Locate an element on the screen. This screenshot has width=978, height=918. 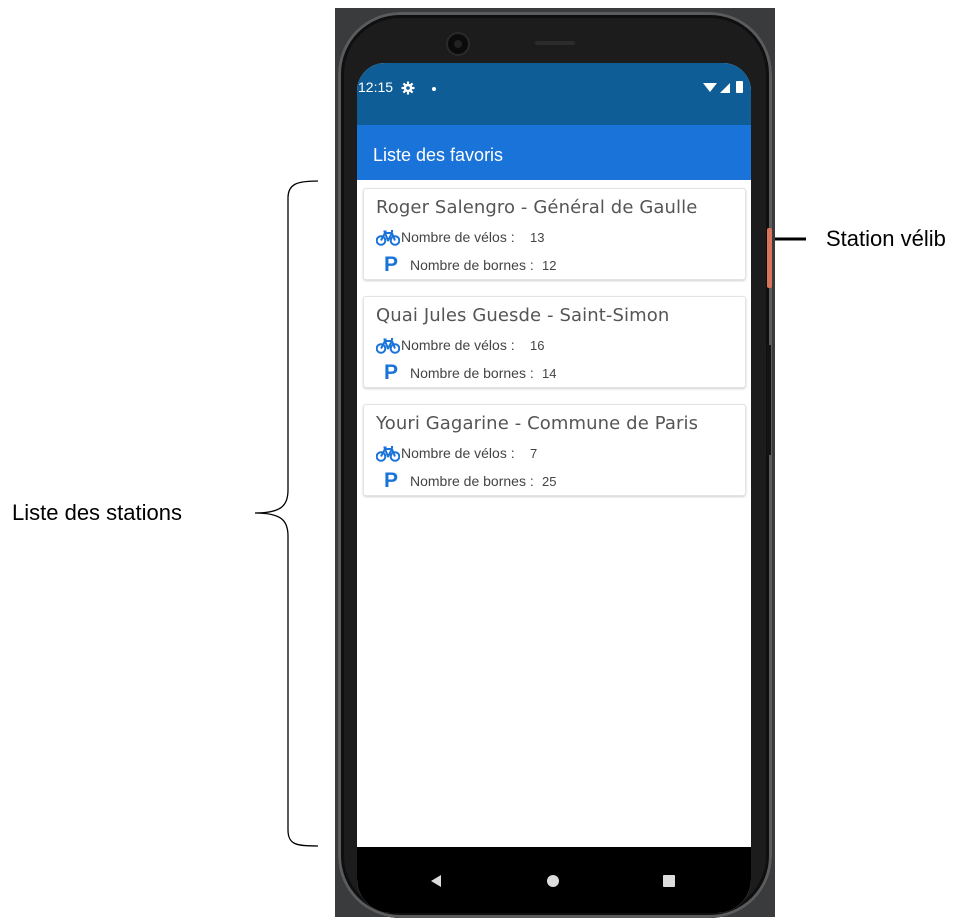
back-icon is located at coordinates (436, 883).